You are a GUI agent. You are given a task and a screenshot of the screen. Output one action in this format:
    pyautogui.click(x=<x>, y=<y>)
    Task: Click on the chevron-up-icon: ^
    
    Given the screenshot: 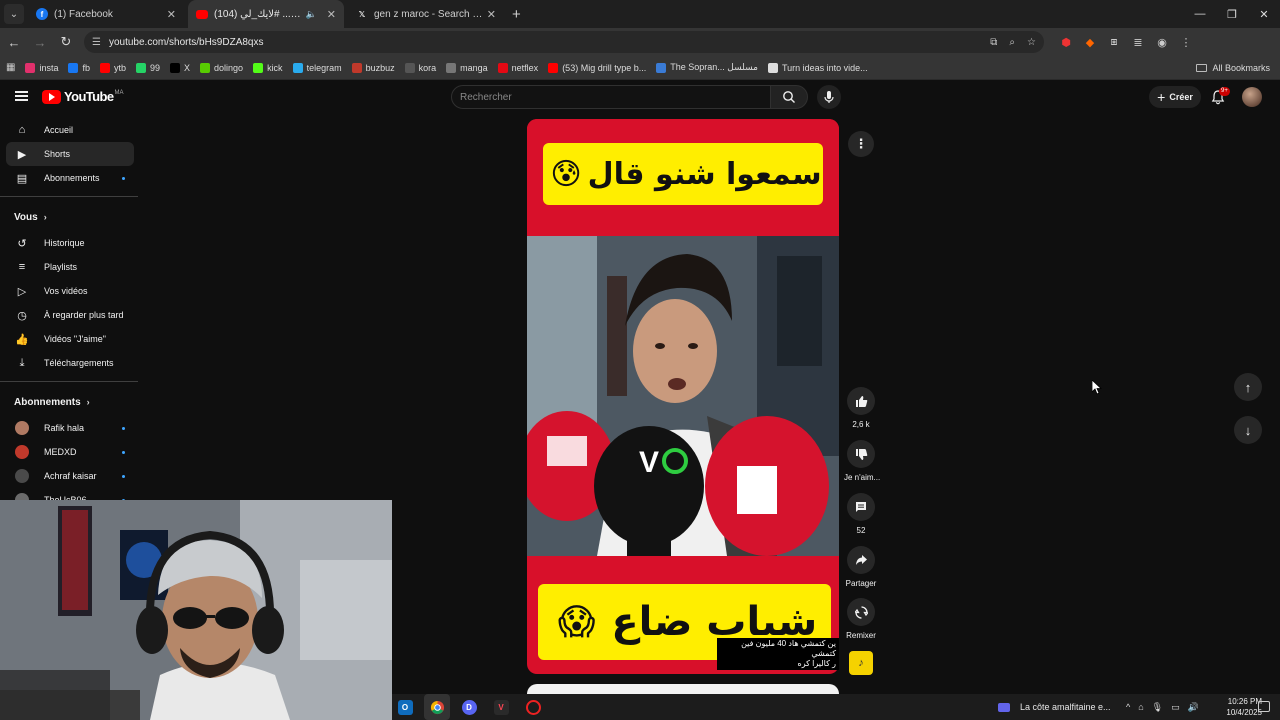 What is the action you would take?
    pyautogui.click(x=1128, y=707)
    